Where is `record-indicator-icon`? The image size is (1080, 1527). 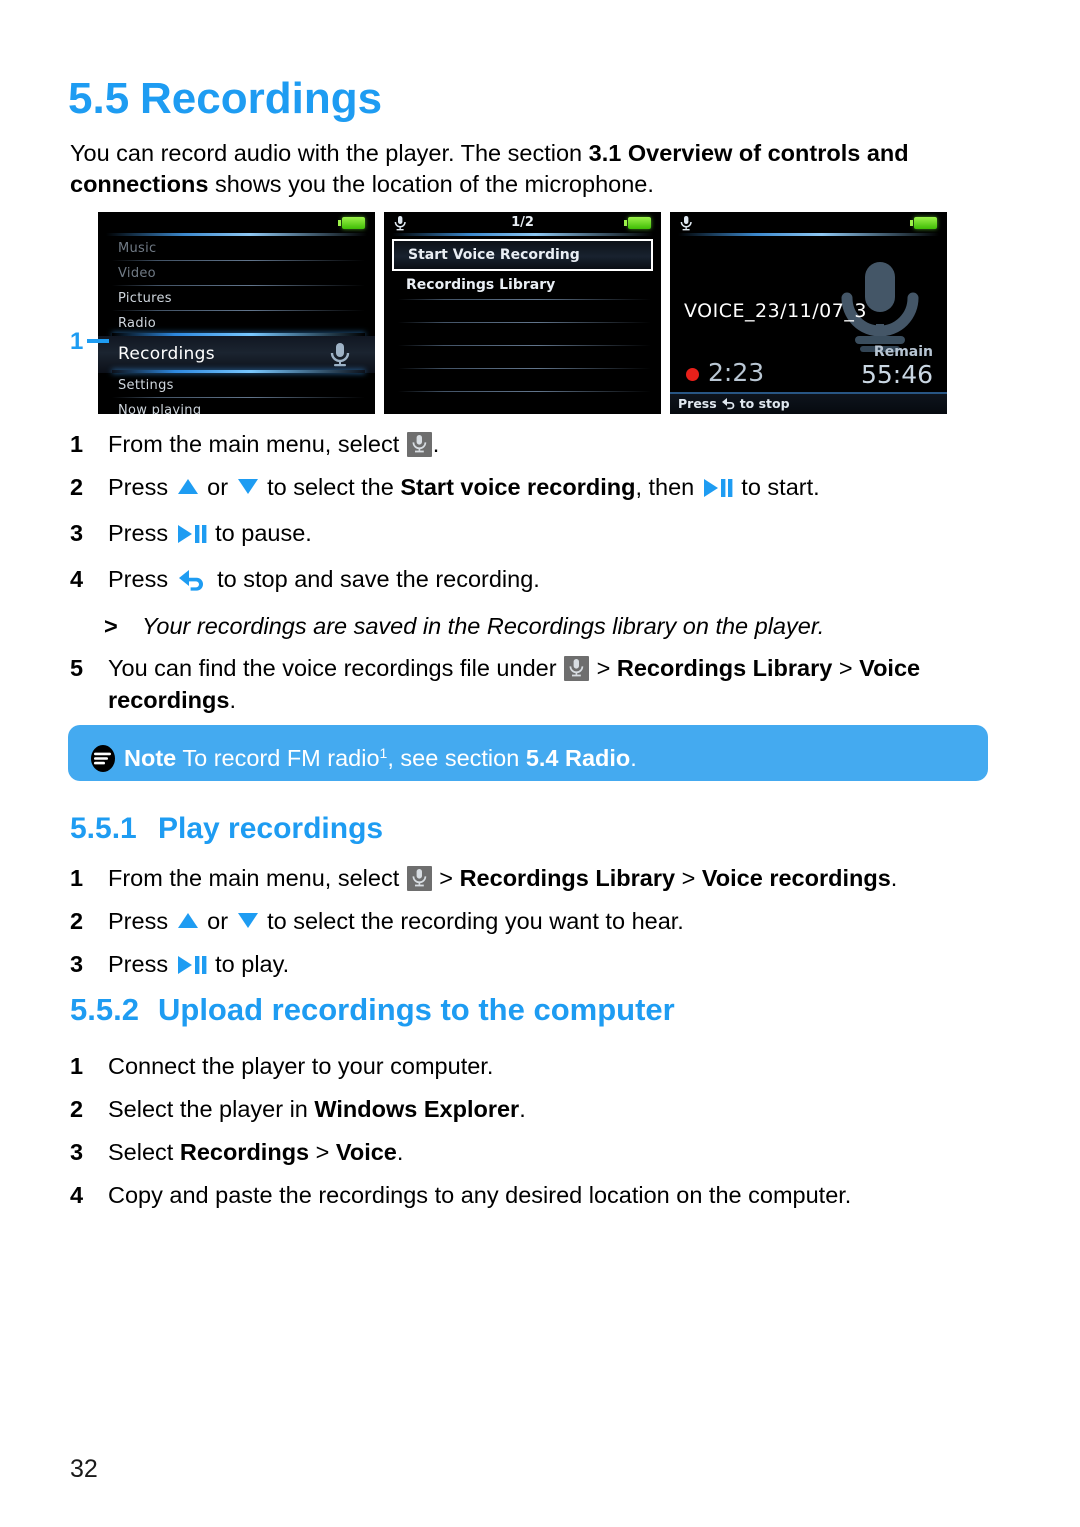 record-indicator-icon is located at coordinates (692, 374).